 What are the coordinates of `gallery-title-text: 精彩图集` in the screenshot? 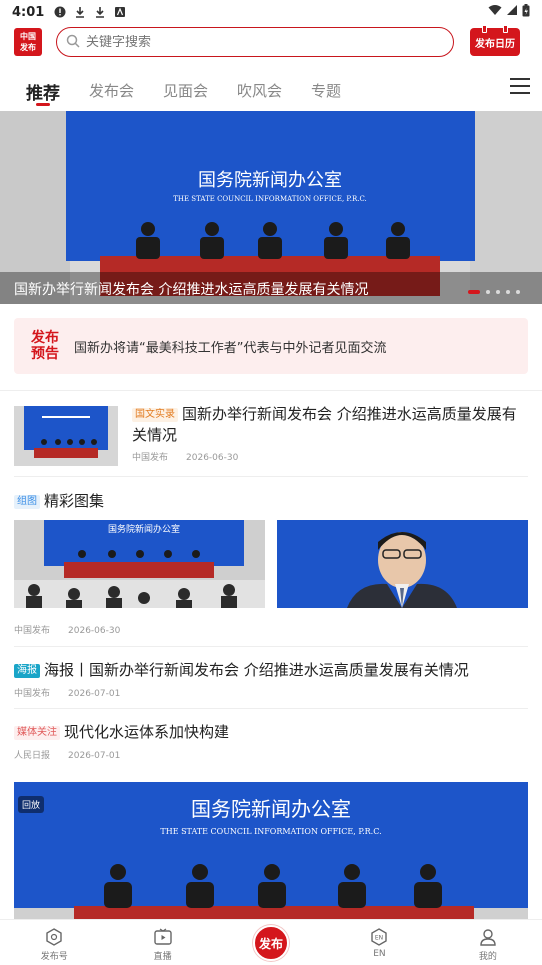 It's located at (74, 501).